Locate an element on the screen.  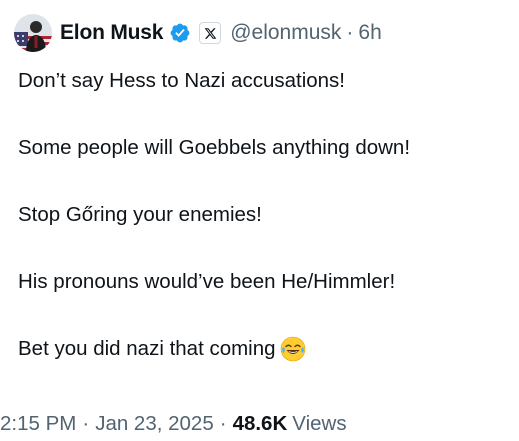
avatar is located at coordinates (33, 33).